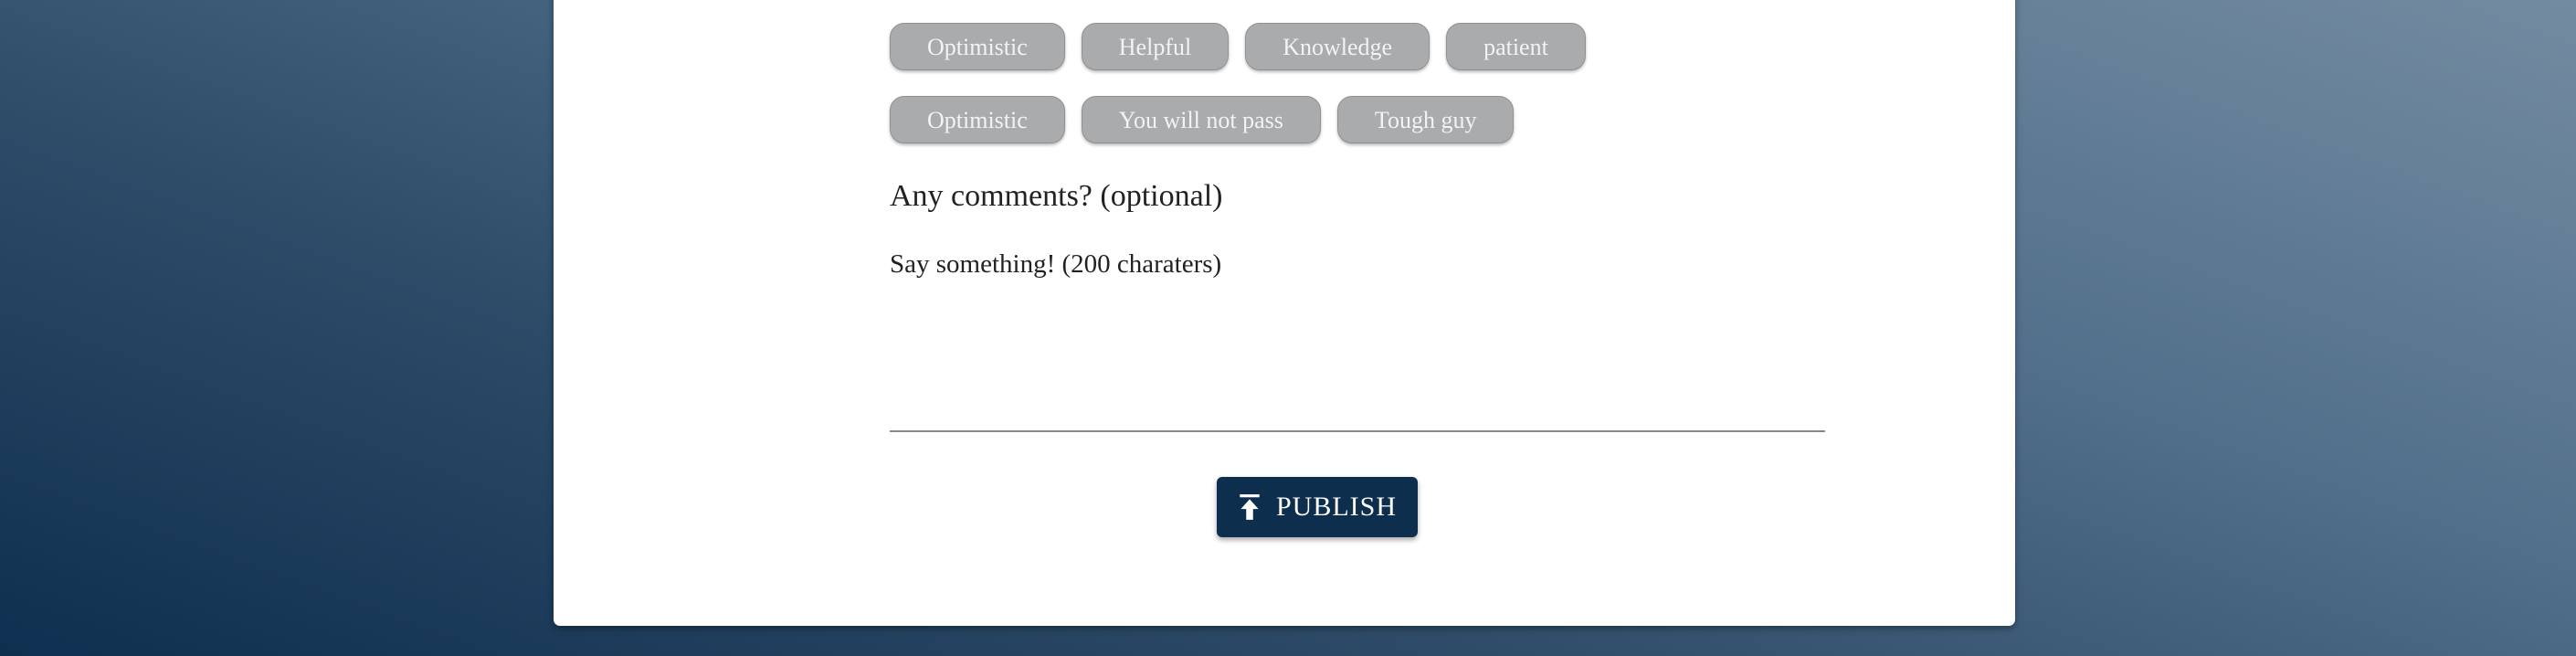 The image size is (2576, 656). I want to click on tag-row-2: Optimistic You will not pass Tough guy, so click(1202, 119).